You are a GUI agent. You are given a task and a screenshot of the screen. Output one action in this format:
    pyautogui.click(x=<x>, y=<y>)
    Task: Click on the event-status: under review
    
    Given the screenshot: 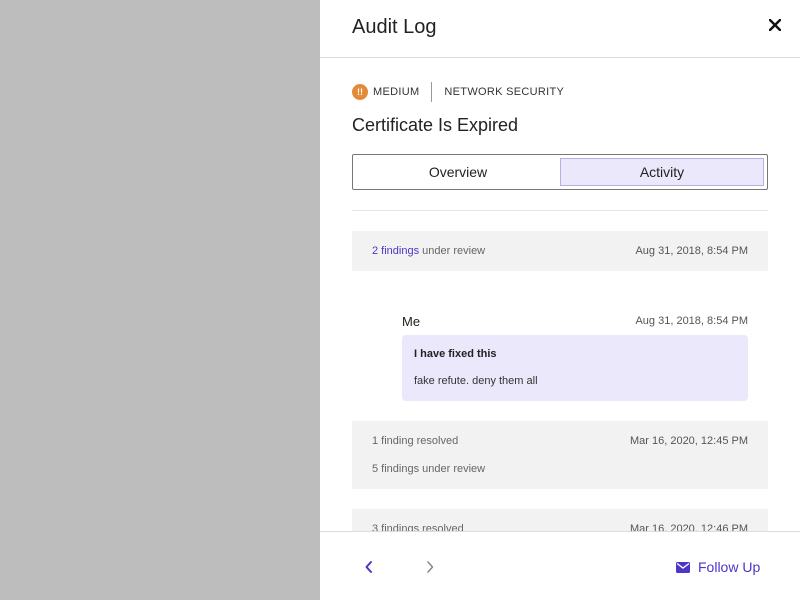 What is the action you would take?
    pyautogui.click(x=452, y=251)
    